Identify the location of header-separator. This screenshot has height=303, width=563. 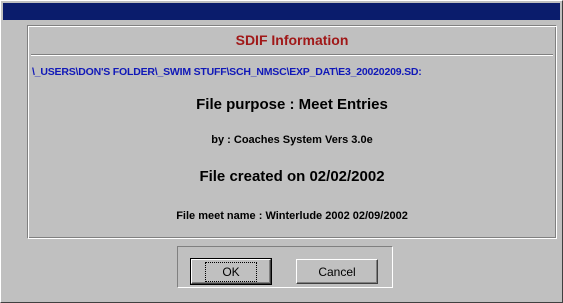
(292, 55).